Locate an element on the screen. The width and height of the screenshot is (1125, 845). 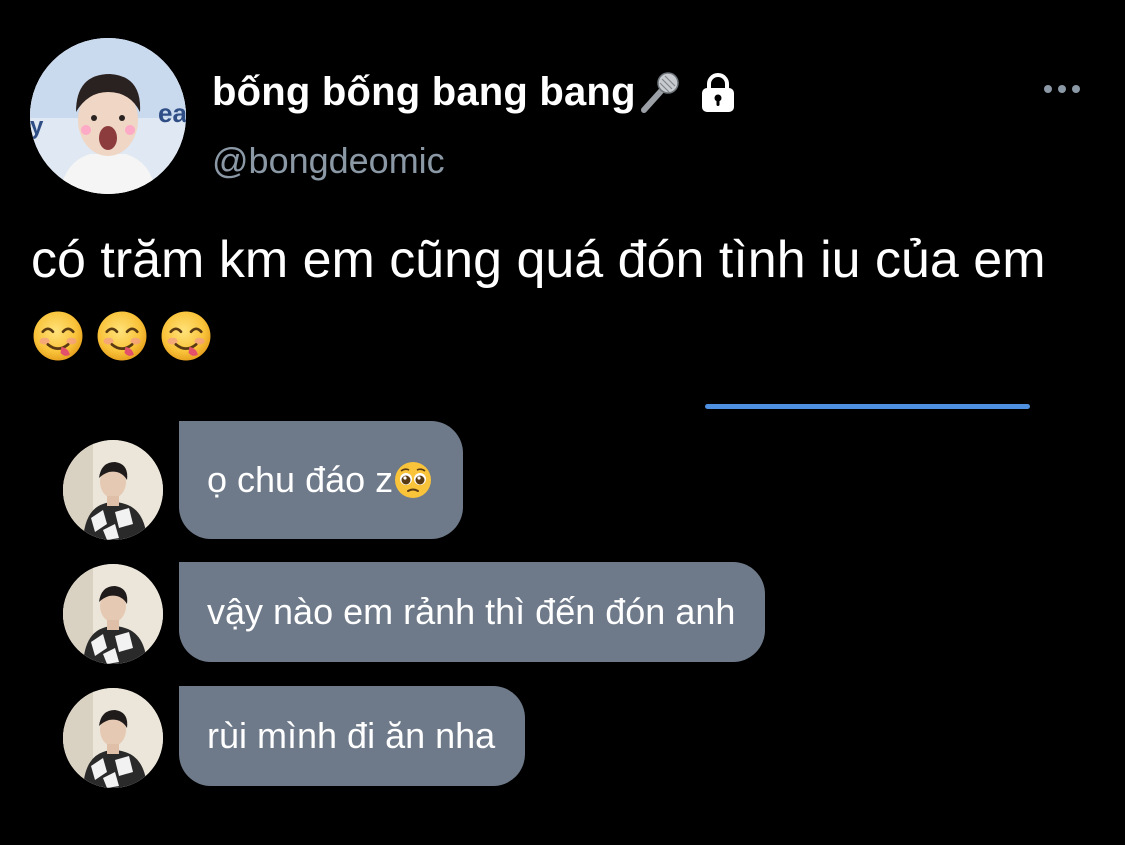
profile-avatar: eau y is located at coordinates (108, 116).